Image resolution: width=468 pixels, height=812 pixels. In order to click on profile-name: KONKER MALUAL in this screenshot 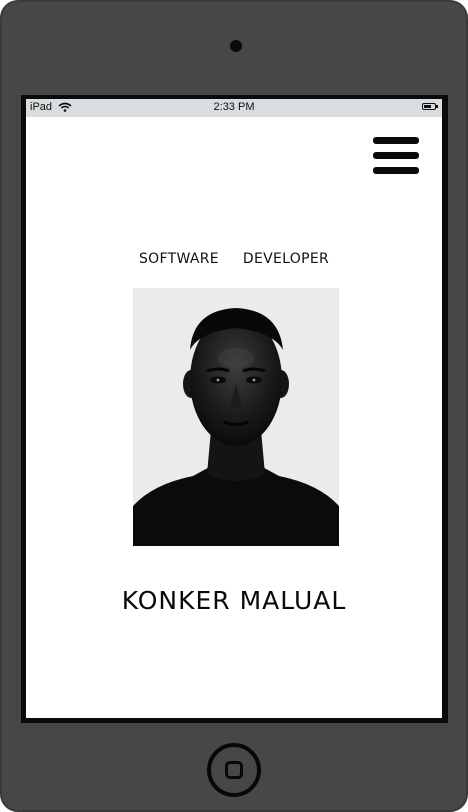, I will do `click(234, 600)`.